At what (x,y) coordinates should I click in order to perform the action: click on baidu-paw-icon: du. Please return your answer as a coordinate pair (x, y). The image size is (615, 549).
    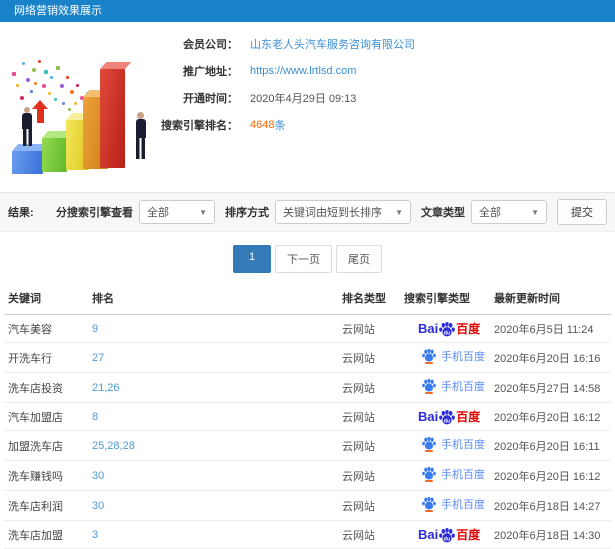
    Looking at the image, I should click on (447, 328).